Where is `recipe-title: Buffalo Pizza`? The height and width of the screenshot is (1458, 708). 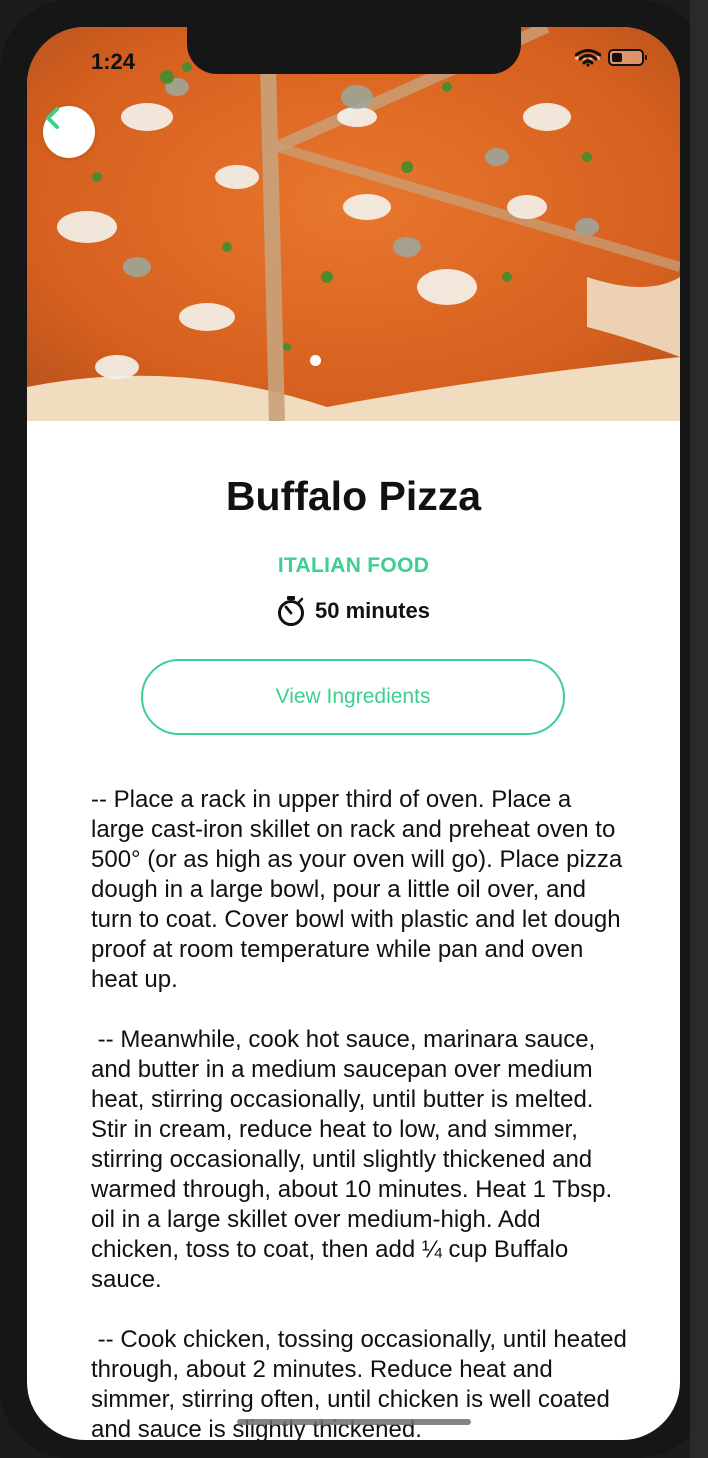
recipe-title: Buffalo Pizza is located at coordinates (353, 496).